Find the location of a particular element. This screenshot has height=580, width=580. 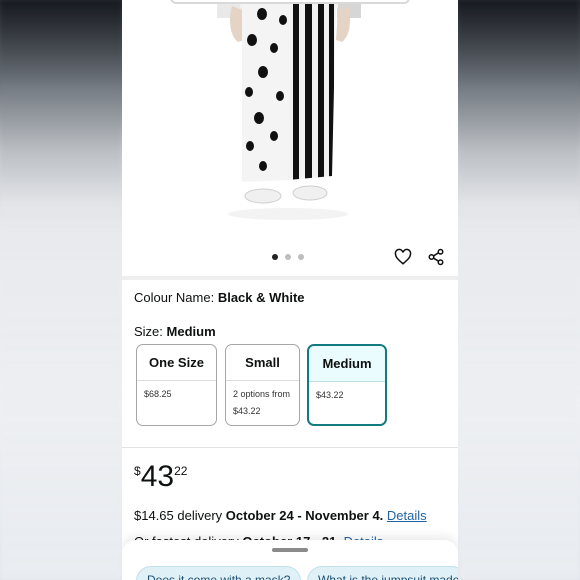

heart-icon is located at coordinates (403, 257).